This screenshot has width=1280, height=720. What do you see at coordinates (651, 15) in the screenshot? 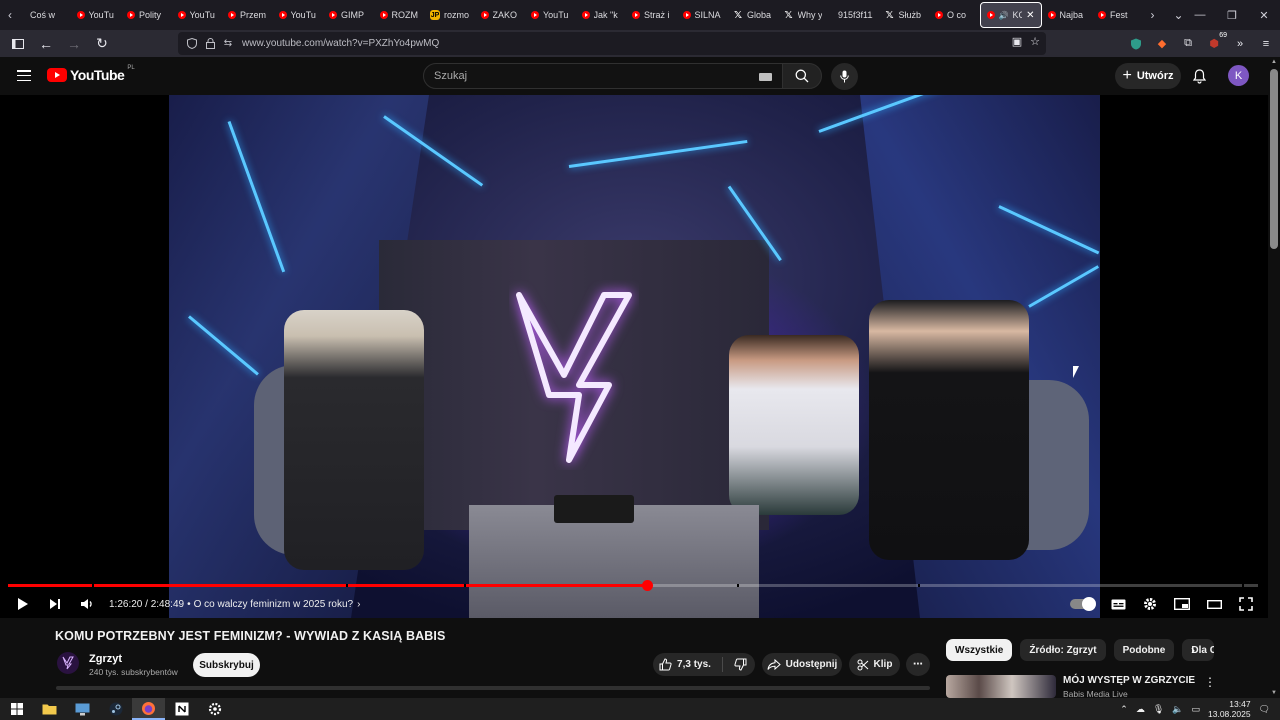
I see `browser-tab: Straż i` at bounding box center [651, 15].